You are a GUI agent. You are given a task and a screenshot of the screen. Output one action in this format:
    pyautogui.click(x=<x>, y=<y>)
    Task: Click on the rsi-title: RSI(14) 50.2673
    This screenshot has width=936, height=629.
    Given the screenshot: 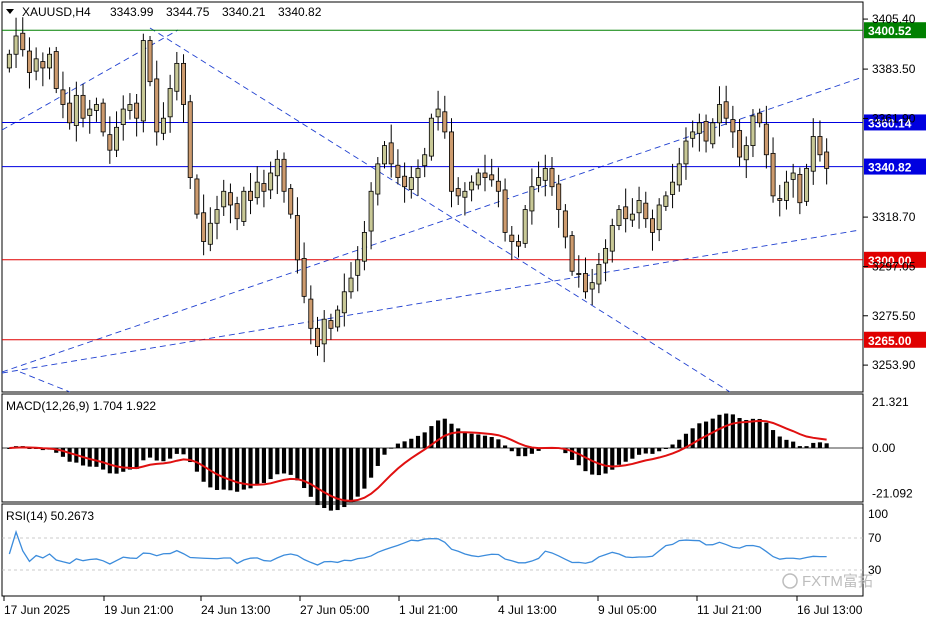 What is the action you would take?
    pyautogui.click(x=50, y=516)
    